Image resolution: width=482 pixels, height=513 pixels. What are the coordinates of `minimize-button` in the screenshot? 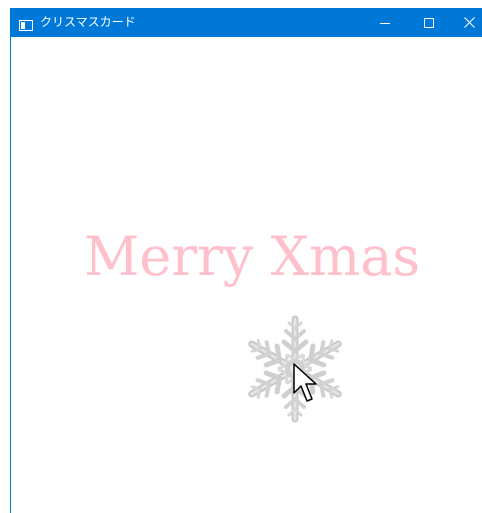 It's located at (385, 22).